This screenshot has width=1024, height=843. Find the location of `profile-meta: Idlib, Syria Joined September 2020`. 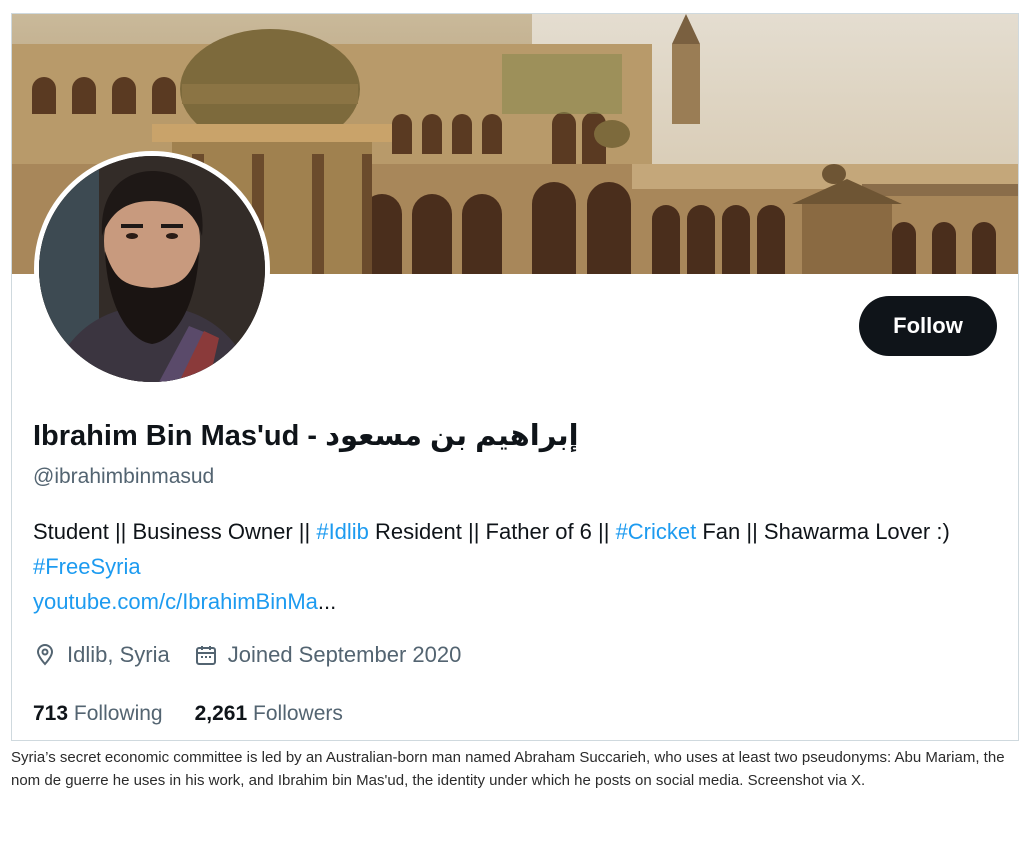

profile-meta: Idlib, Syria Joined September 2020 is located at coordinates (259, 655).